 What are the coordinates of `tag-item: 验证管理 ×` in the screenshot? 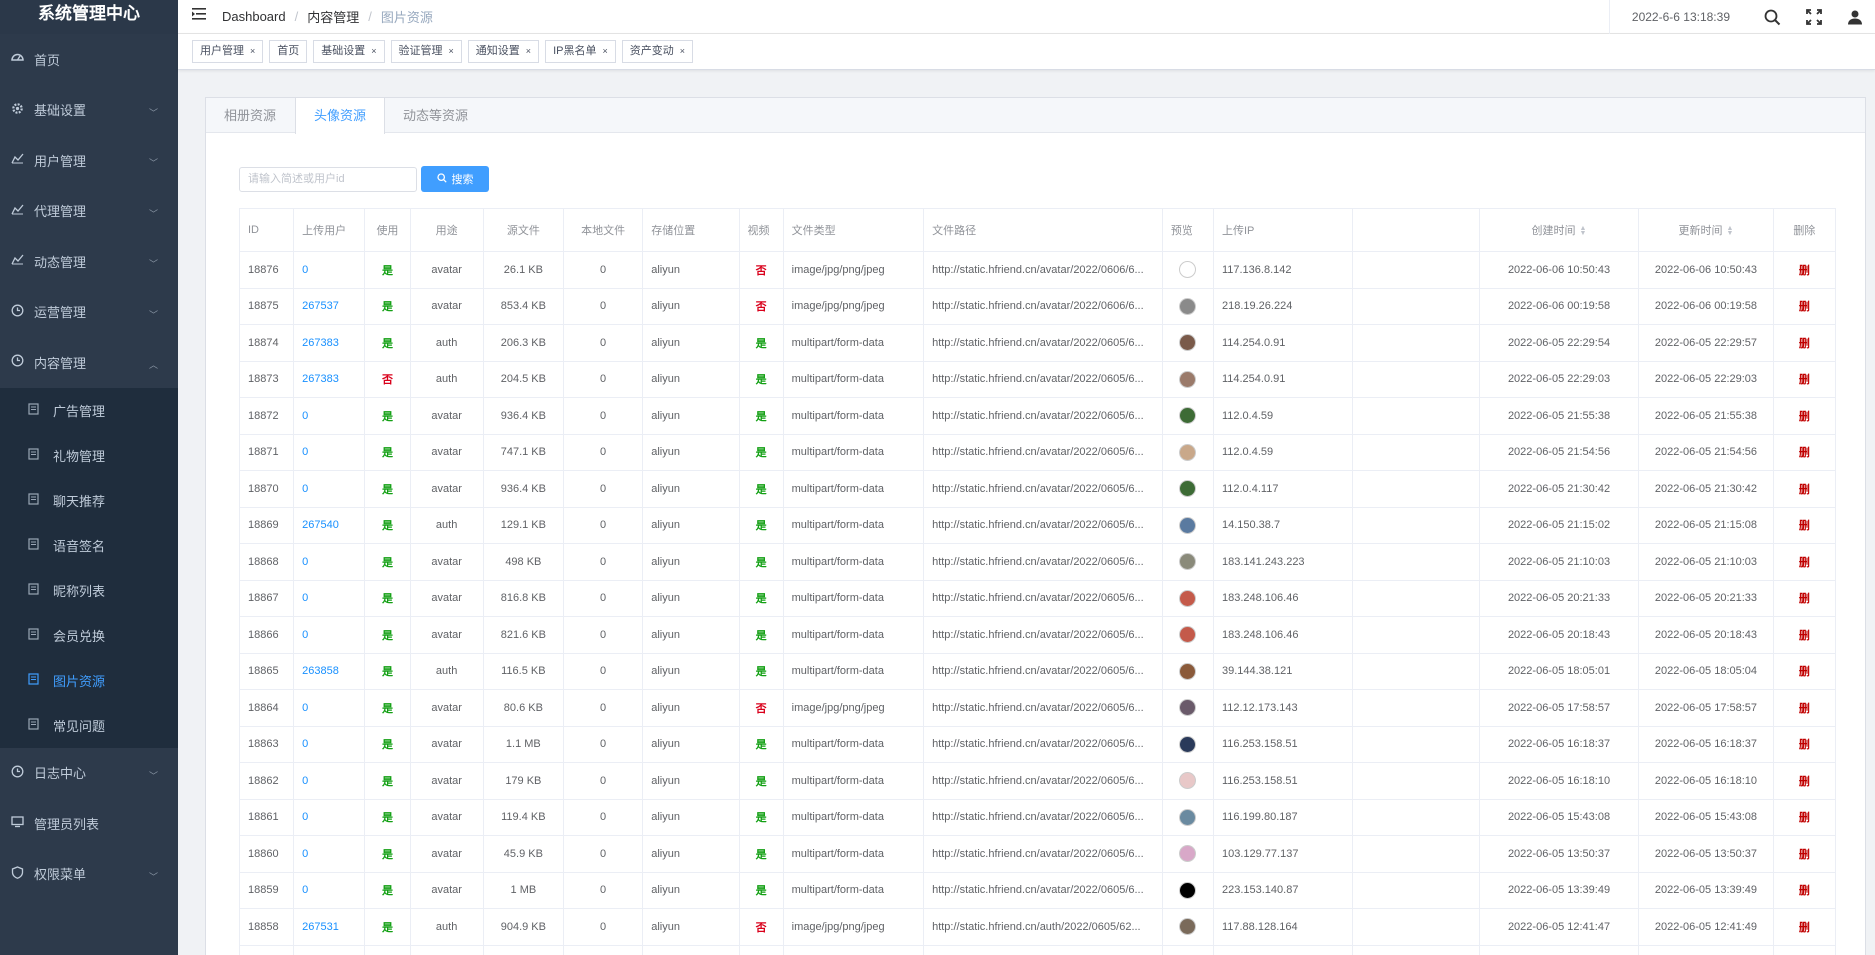 It's located at (426, 51).